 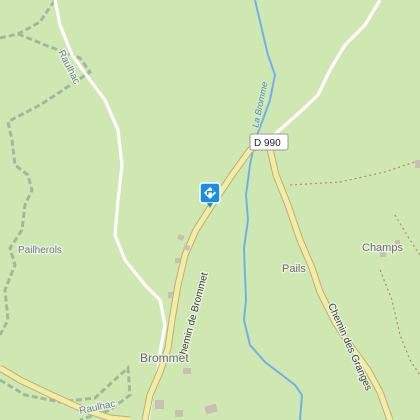 What do you see at coordinates (382, 248) in the screenshot?
I see `label-place-champs: Champs` at bounding box center [382, 248].